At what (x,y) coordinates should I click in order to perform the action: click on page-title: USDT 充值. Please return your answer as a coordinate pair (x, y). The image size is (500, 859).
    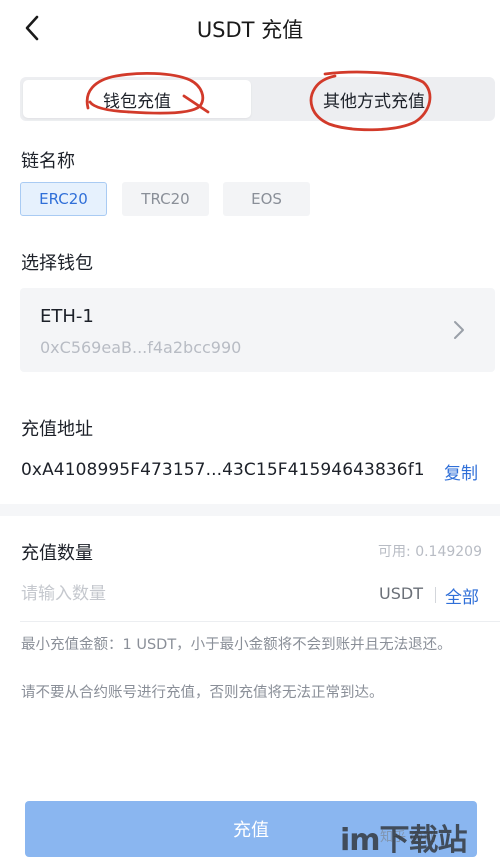
    Looking at the image, I should click on (250, 30).